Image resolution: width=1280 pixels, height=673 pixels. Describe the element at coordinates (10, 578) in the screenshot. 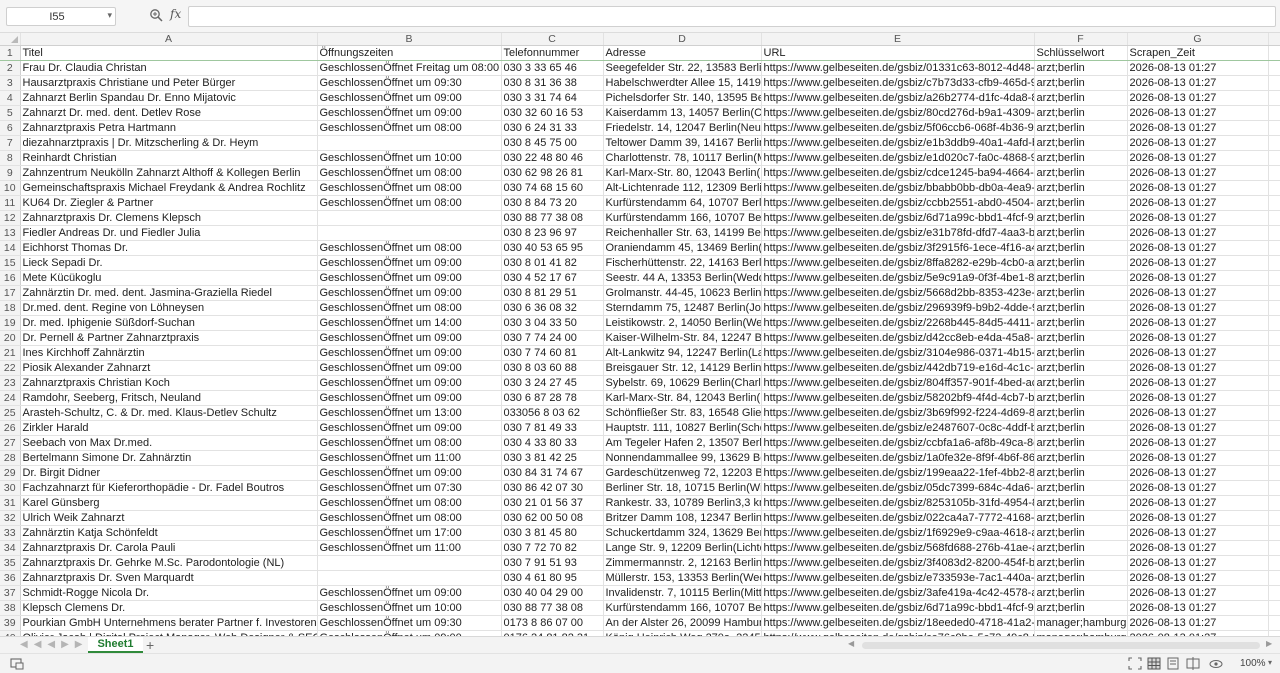

I see `row-number: 36` at that location.